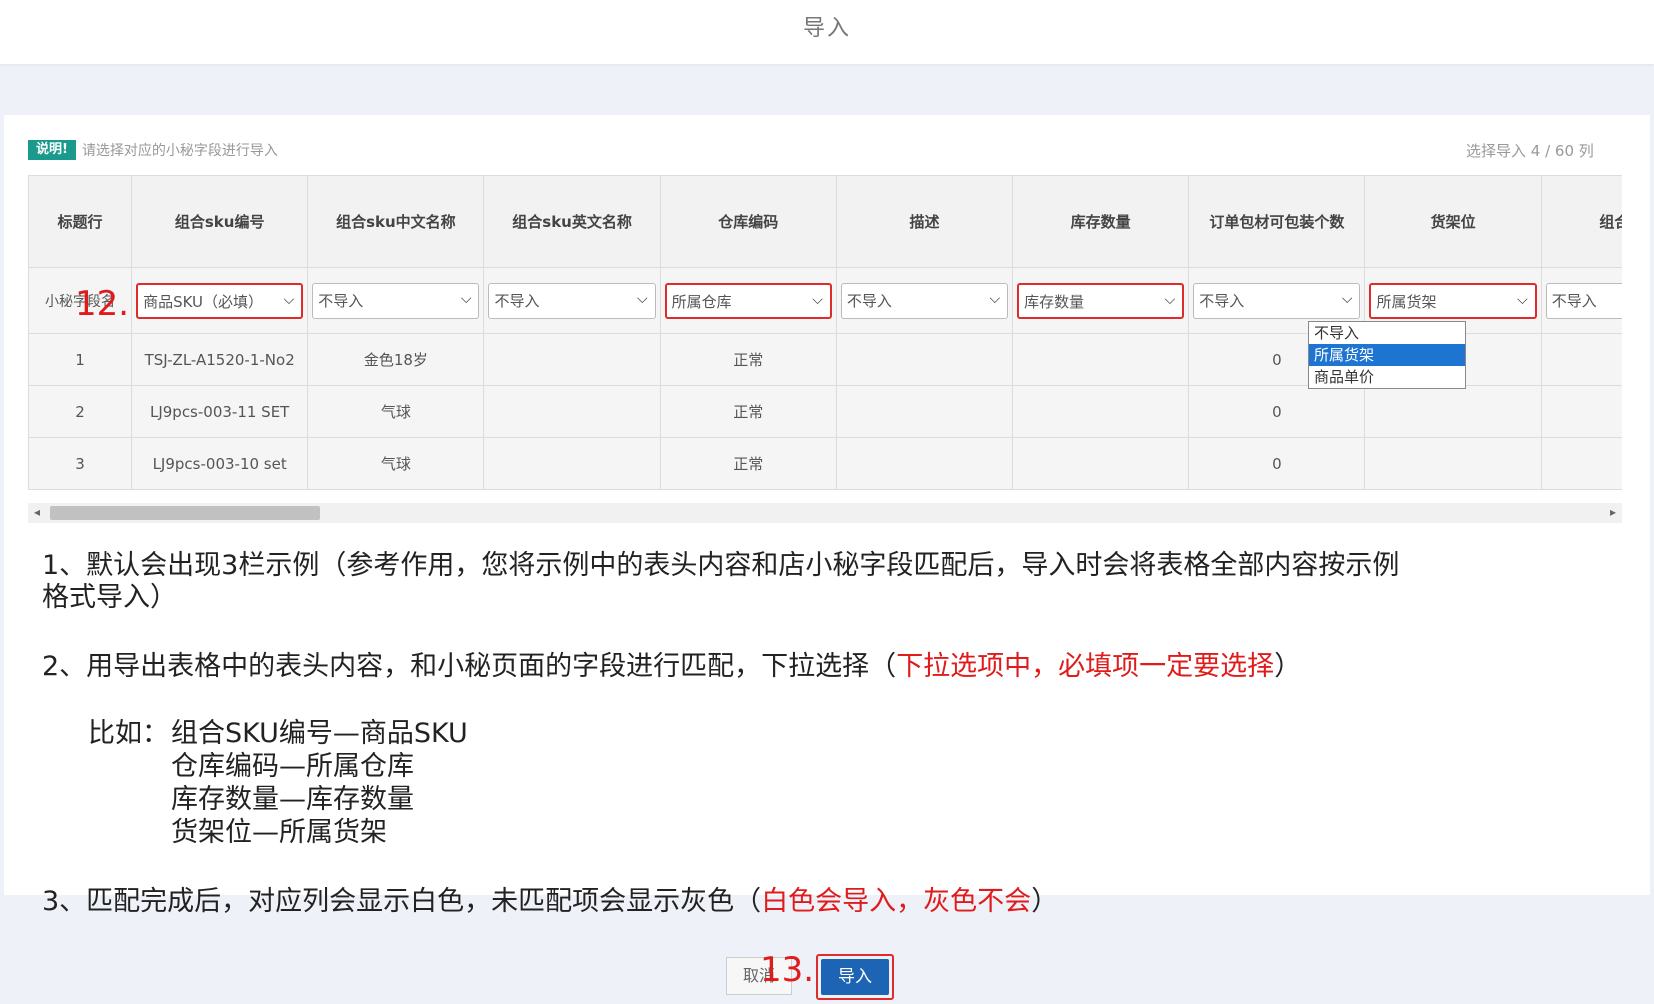 Image resolution: width=1654 pixels, height=1004 pixels. I want to click on cn-name-field-select: 不导入 ⌵, so click(396, 300).